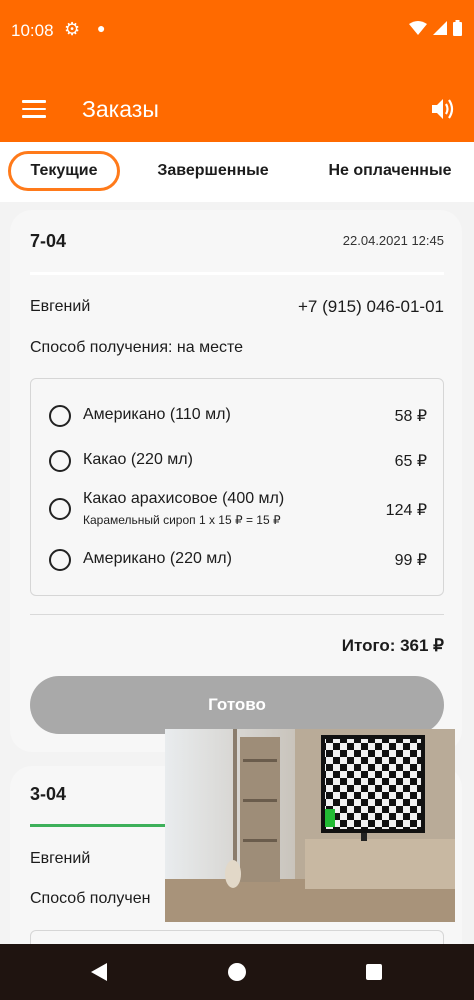 This screenshot has width=474, height=1000. What do you see at coordinates (410, 560) in the screenshot?
I see `item-price: 99 ₽` at bounding box center [410, 560].